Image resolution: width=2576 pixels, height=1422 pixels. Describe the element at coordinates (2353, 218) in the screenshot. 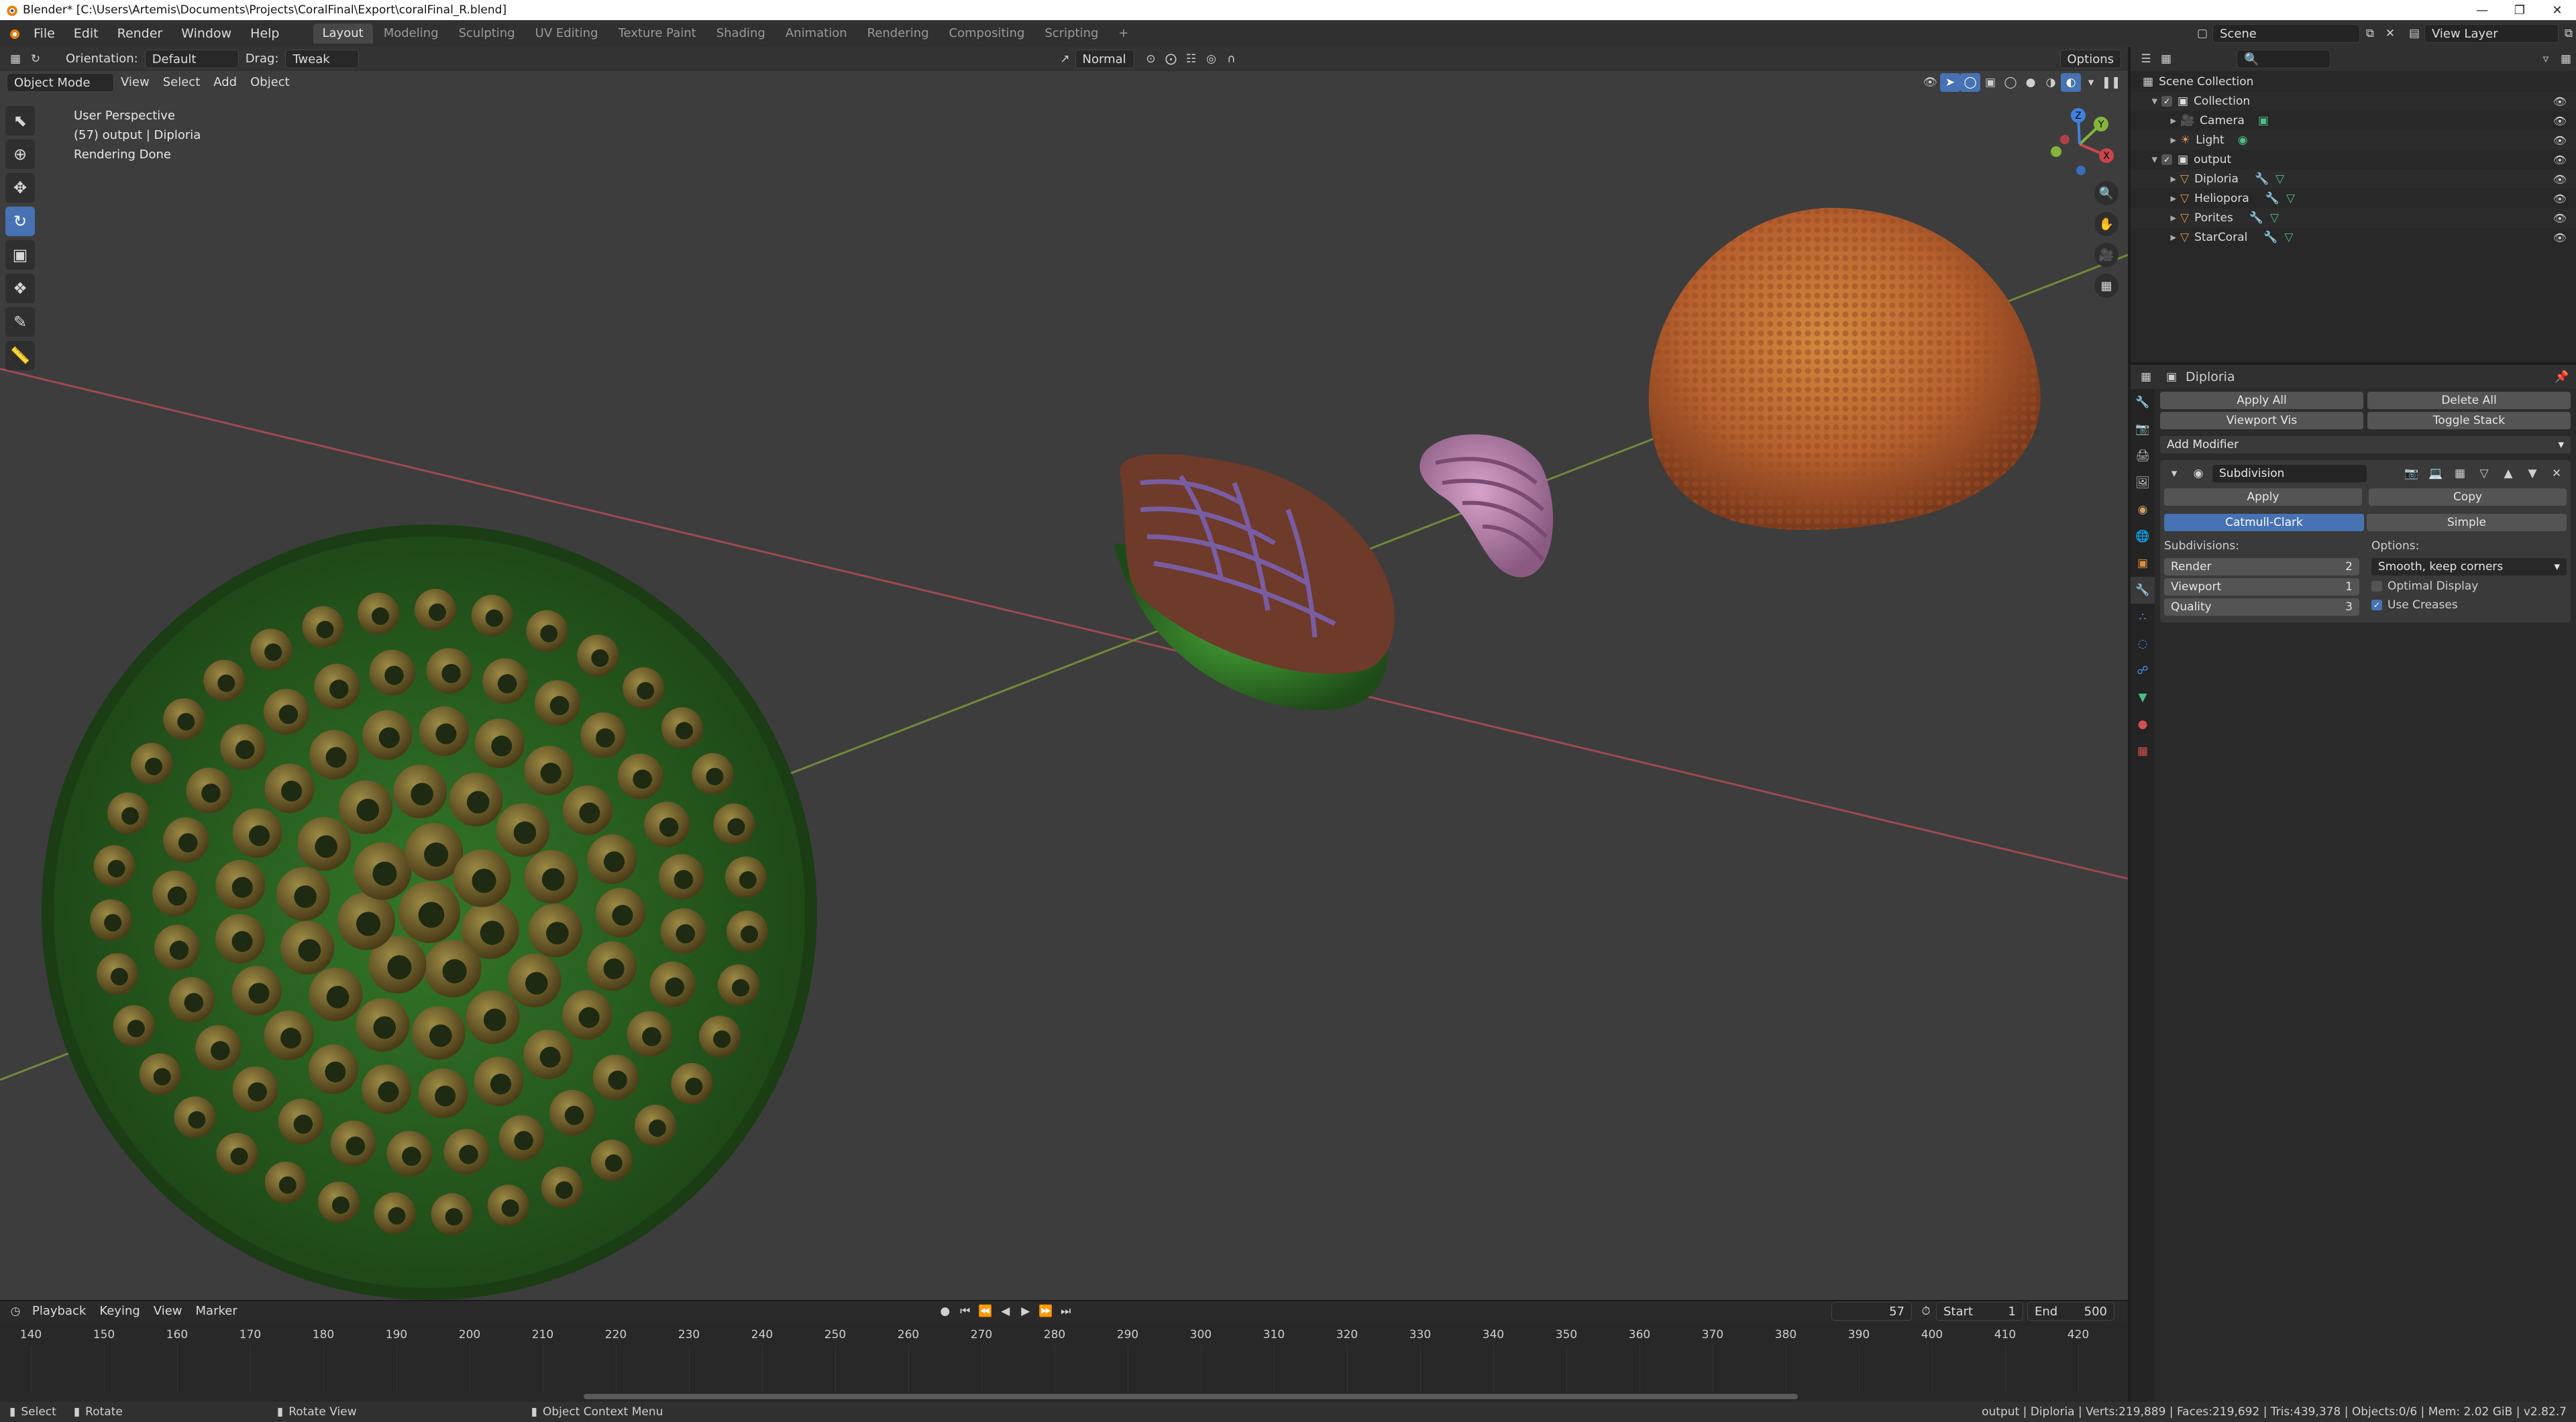

I see `outliner-row-porites: ▸ ▽ Porites 🔧 ▽ 👁` at that location.